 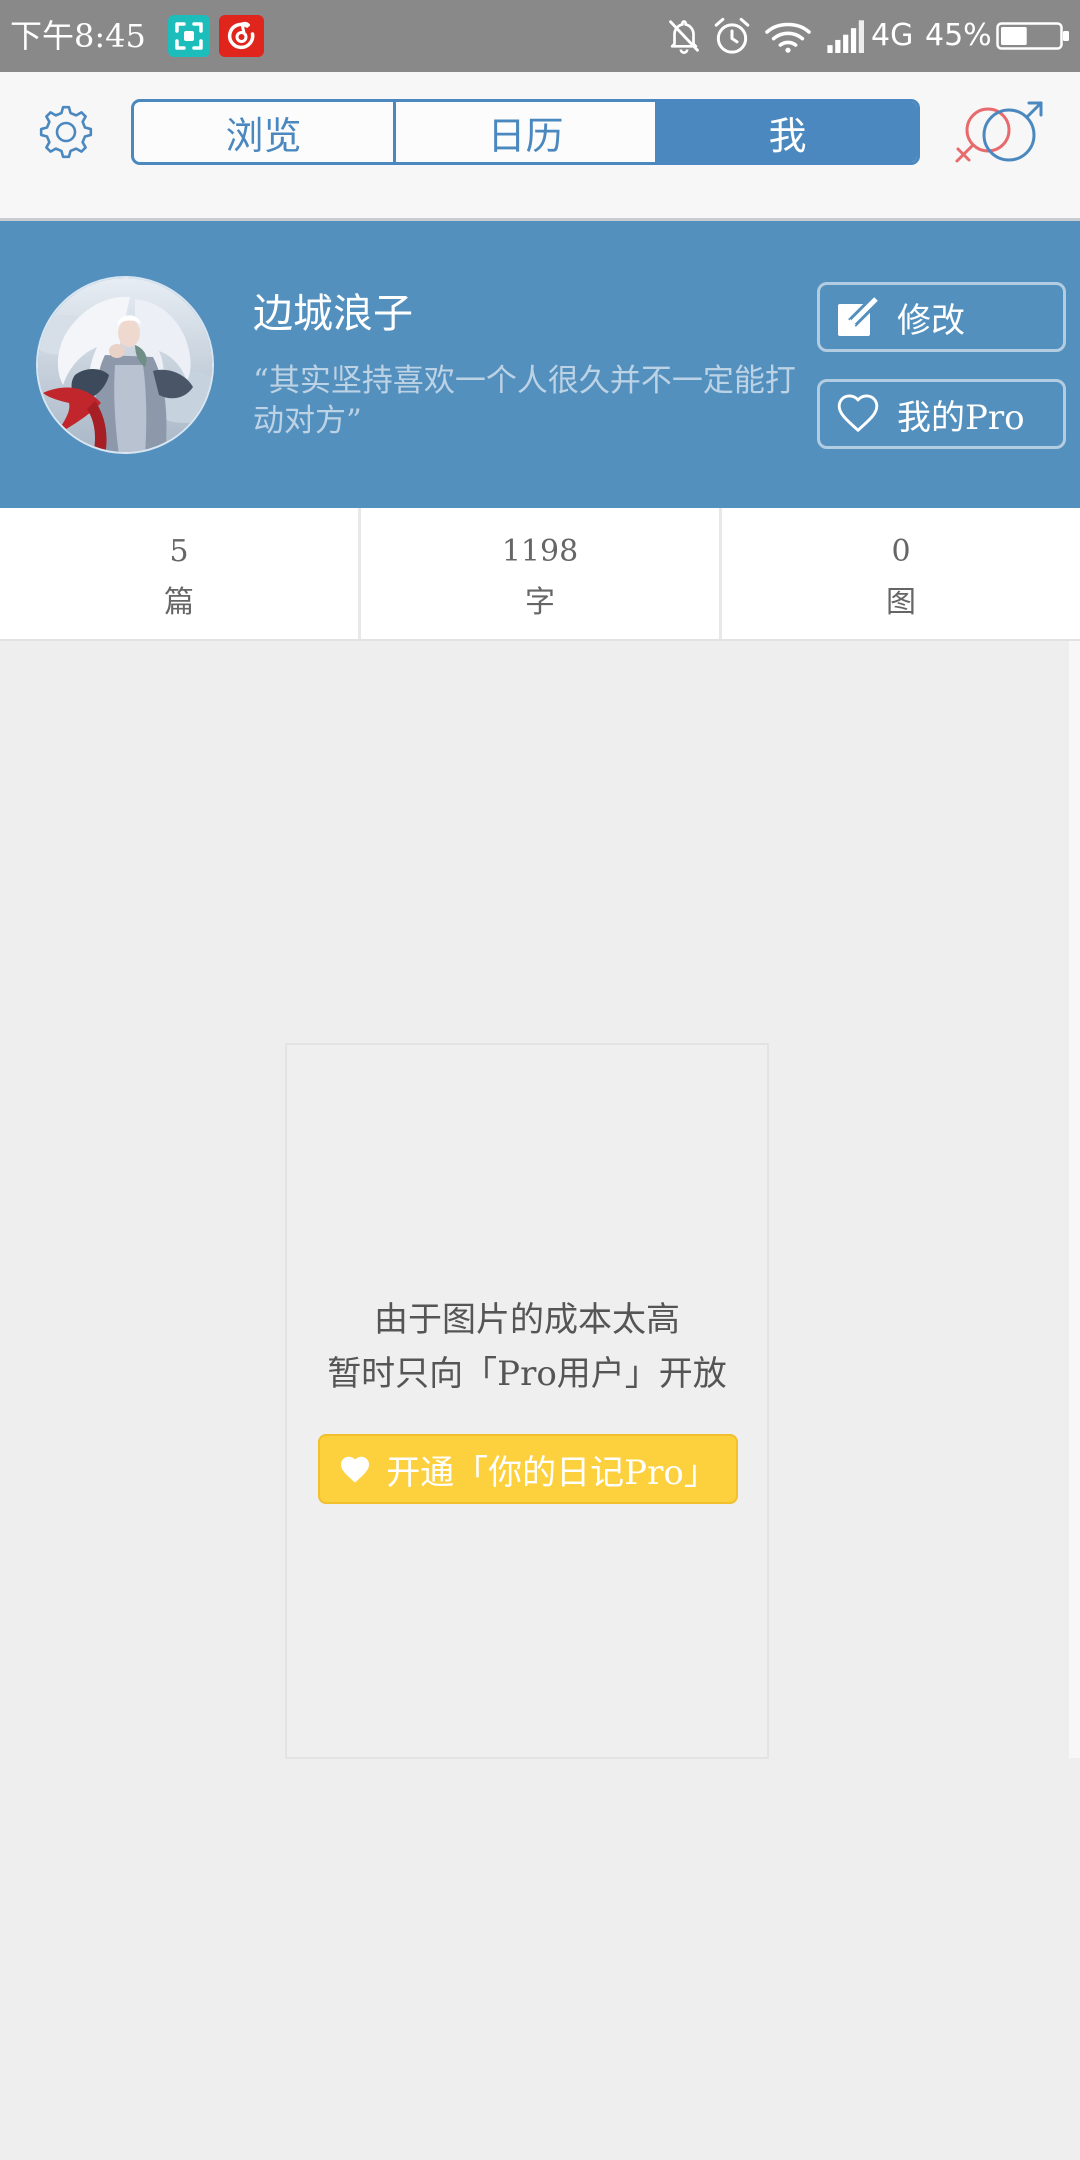 What do you see at coordinates (1074, 1199) in the screenshot?
I see `scrollbar` at bounding box center [1074, 1199].